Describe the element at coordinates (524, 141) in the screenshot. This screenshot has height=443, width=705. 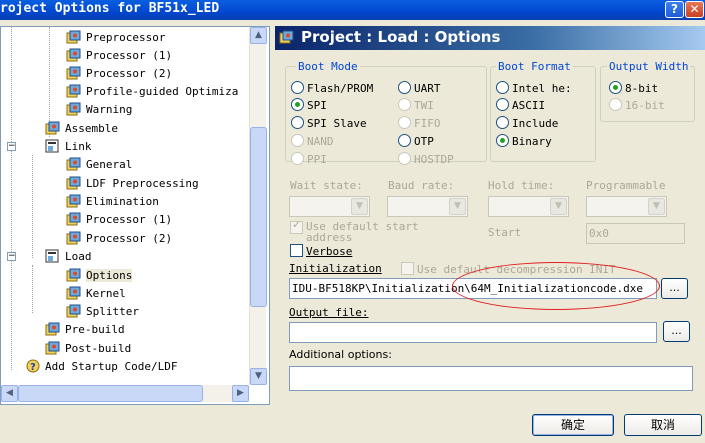
I see `radio-binary: Binary` at that location.